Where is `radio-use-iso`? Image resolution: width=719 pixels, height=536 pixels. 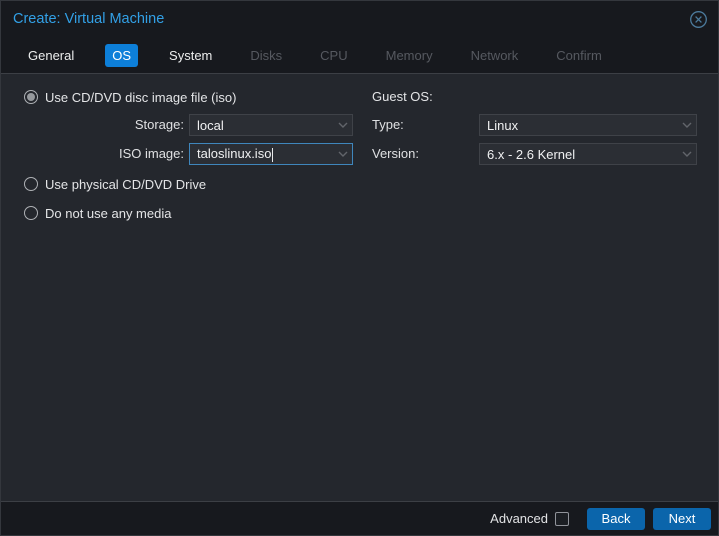 radio-use-iso is located at coordinates (31, 97).